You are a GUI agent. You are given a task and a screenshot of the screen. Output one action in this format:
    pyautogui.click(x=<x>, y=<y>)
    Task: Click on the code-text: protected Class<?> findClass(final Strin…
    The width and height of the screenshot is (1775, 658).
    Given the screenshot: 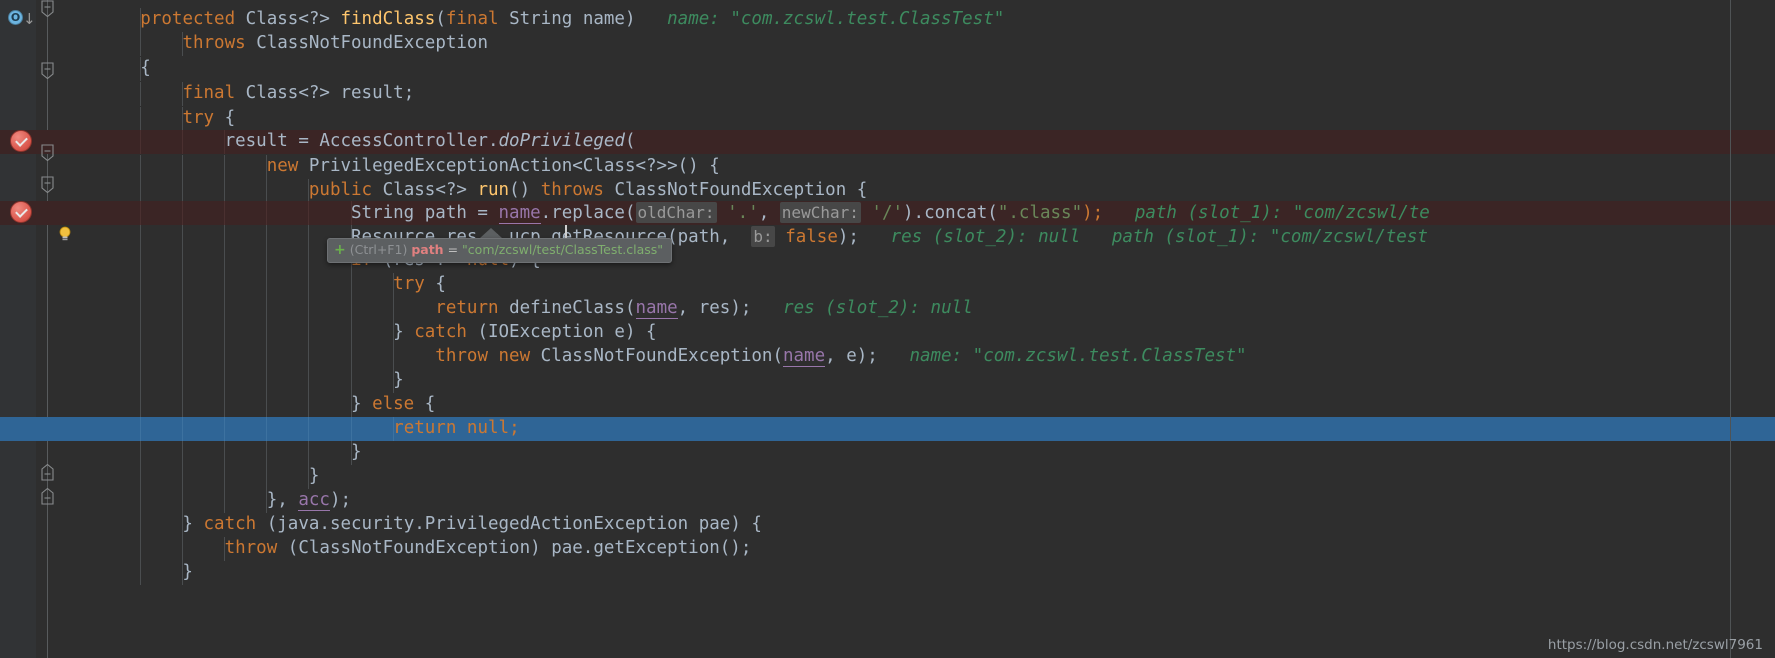 What is the action you would take?
    pyautogui.click(x=530, y=20)
    